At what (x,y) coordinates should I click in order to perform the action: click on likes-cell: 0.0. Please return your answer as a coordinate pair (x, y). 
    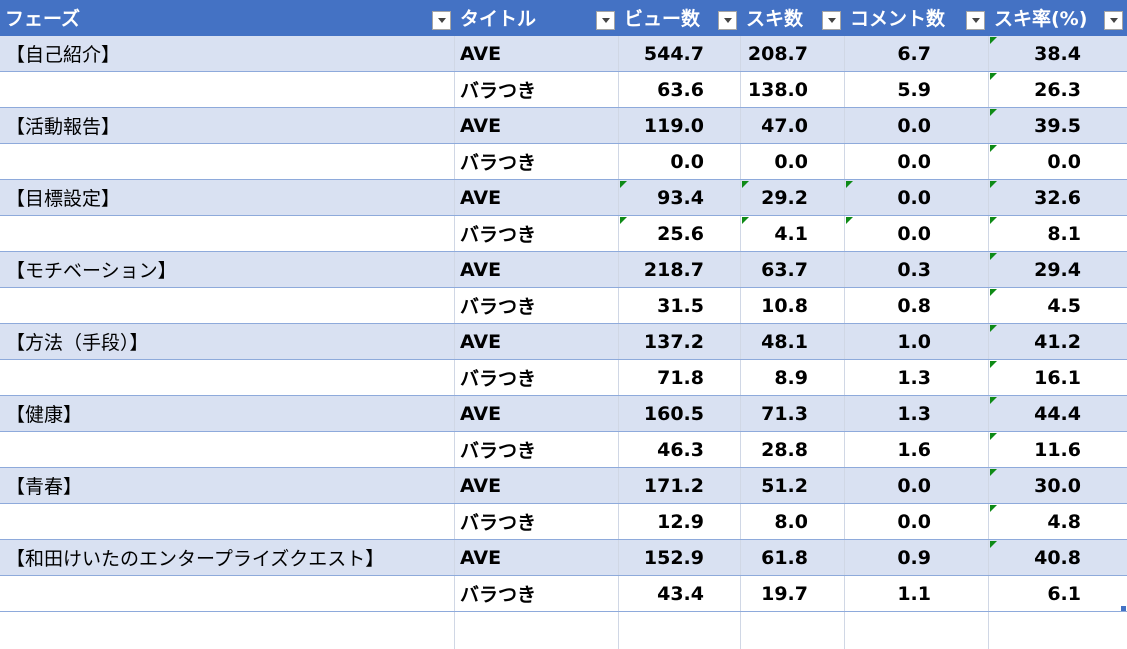
    Looking at the image, I should click on (793, 161).